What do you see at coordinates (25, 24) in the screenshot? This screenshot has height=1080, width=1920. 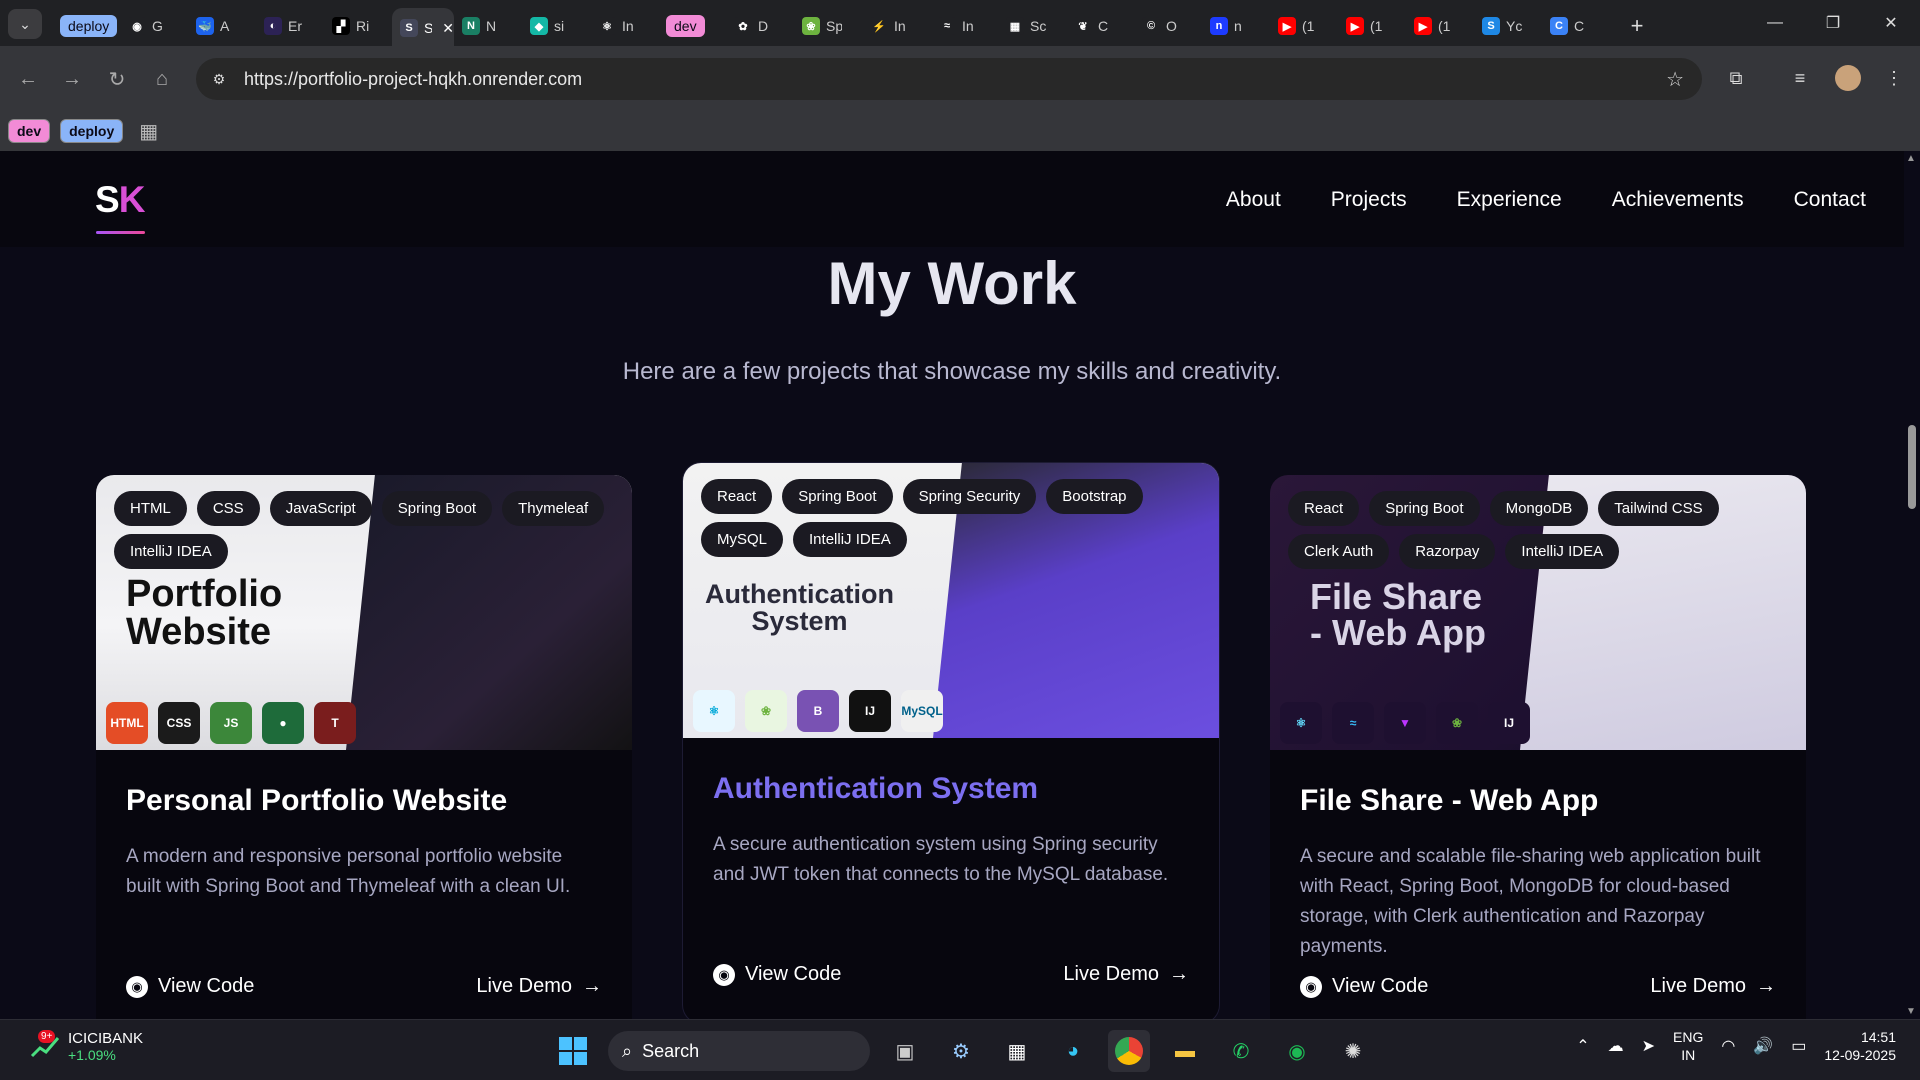 I see `tab-search-button: ⌄` at bounding box center [25, 24].